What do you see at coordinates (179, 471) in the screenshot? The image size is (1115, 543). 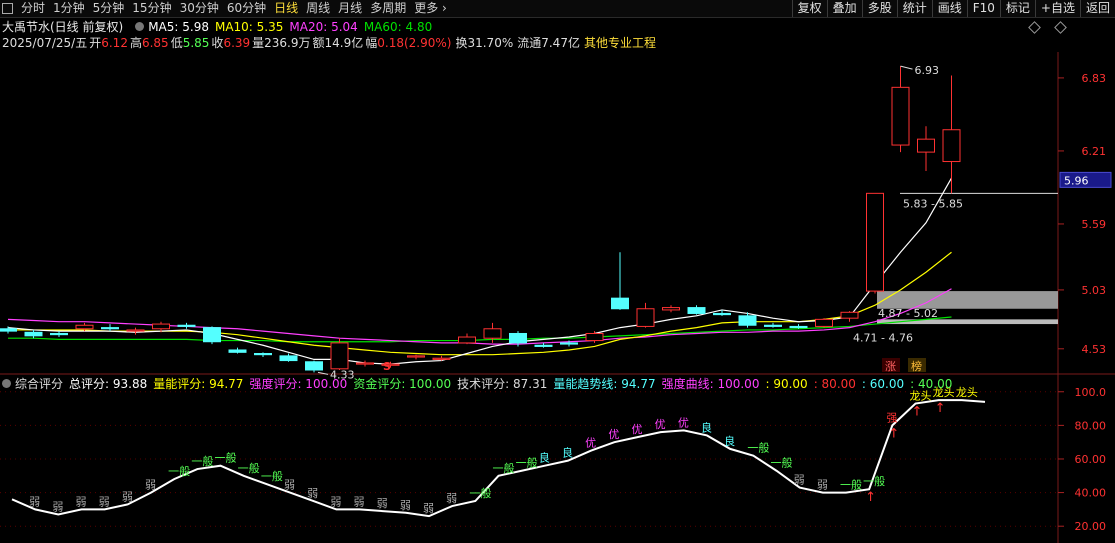 I see `score-label-6: 一般` at bounding box center [179, 471].